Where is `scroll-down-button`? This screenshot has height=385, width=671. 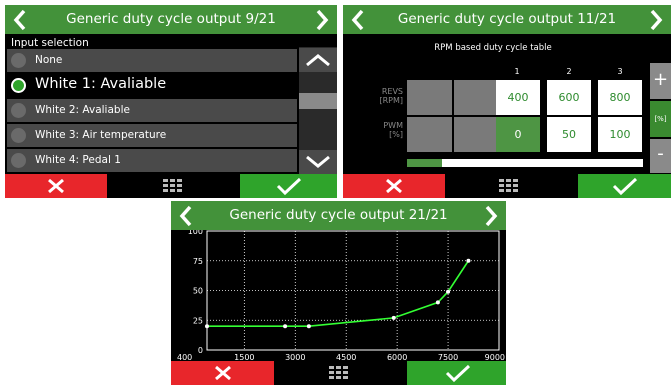 scroll-down-button is located at coordinates (318, 162).